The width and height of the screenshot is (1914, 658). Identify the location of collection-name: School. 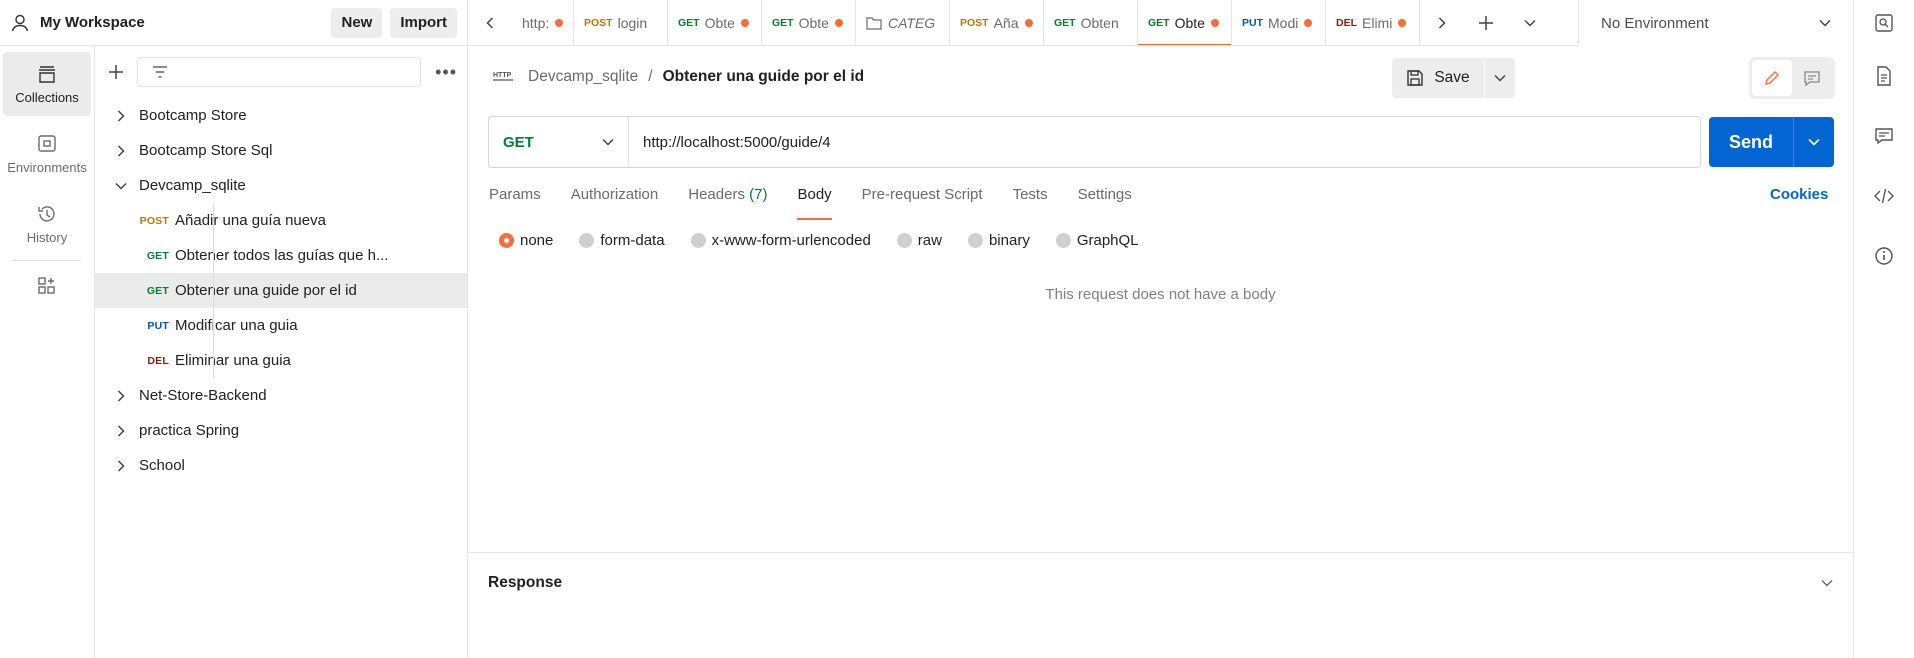
(162, 465).